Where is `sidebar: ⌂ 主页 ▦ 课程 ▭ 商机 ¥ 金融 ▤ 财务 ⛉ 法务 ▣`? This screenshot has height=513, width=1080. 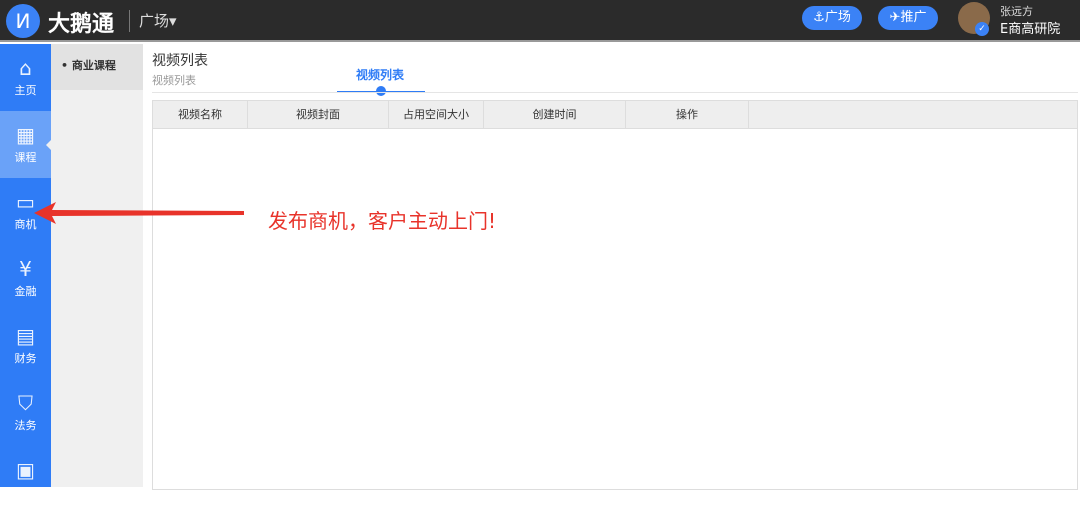 sidebar: ⌂ 主页 ▦ 课程 ▭ 商机 ¥ 金融 ▤ 财务 ⛉ 法务 ▣ is located at coordinates (26, 265).